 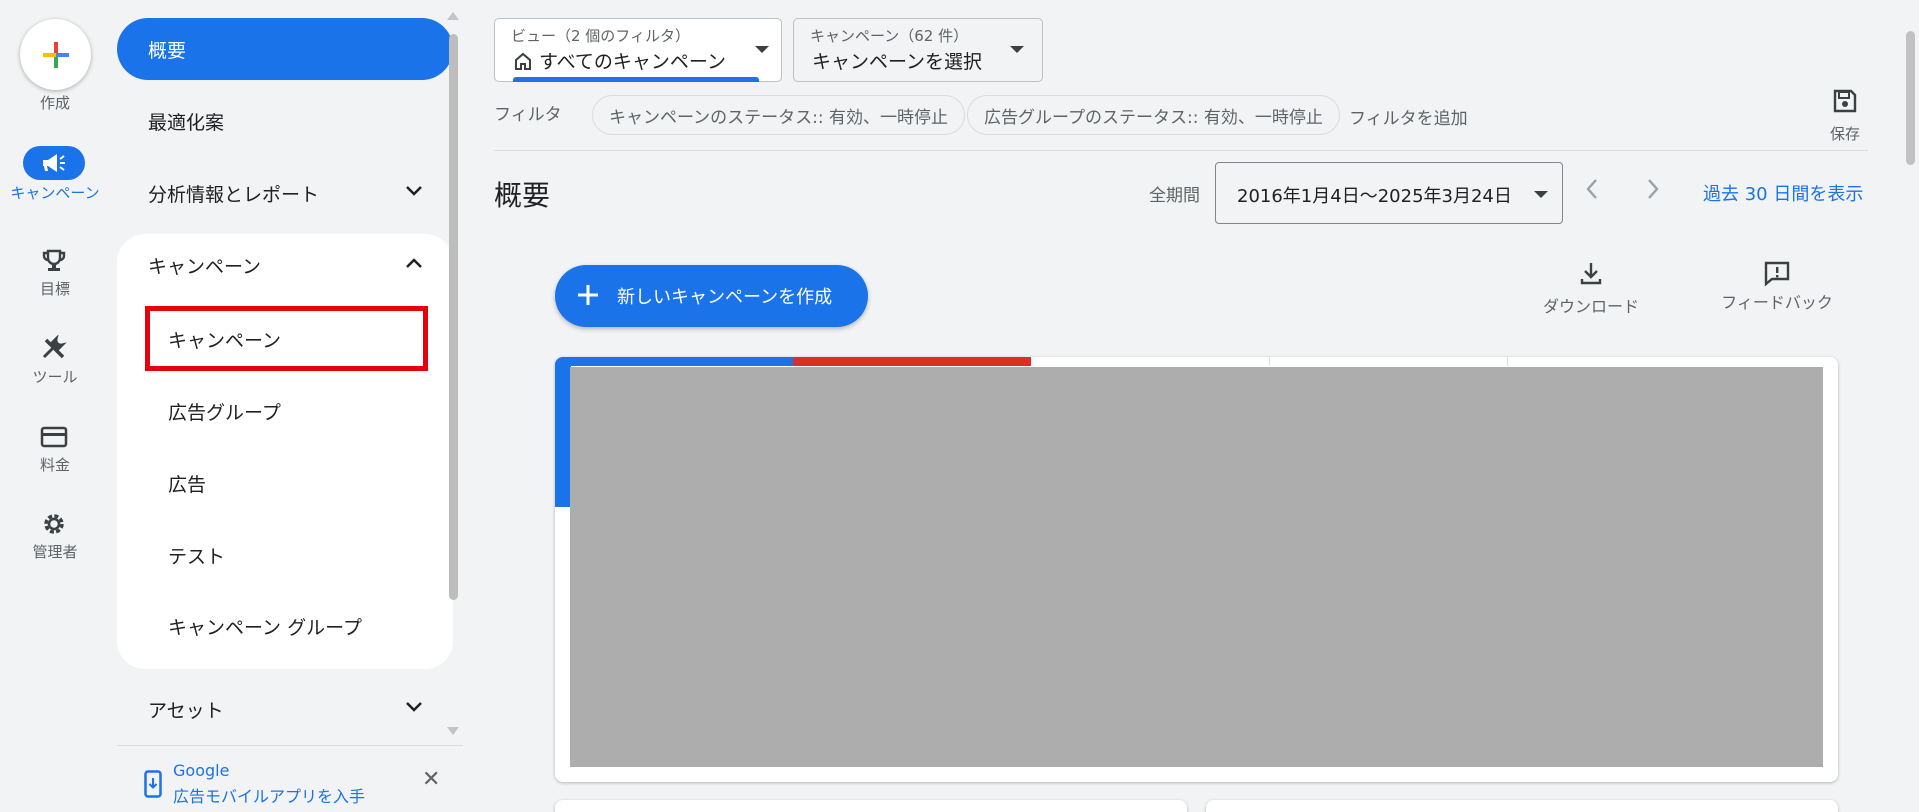 I want to click on chevron-right-icon, so click(x=1653, y=189).